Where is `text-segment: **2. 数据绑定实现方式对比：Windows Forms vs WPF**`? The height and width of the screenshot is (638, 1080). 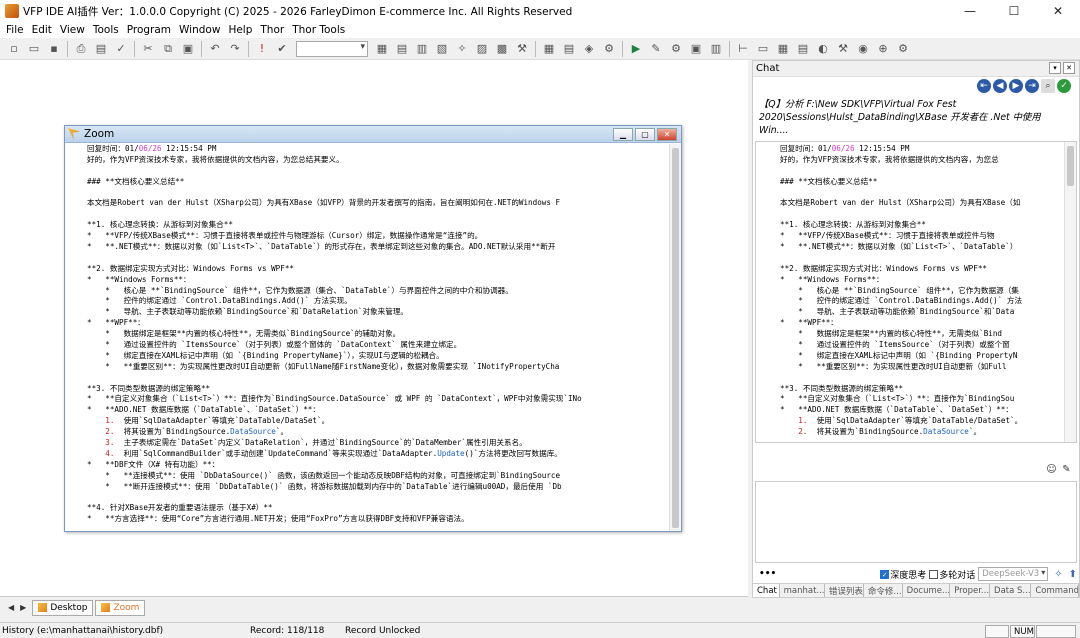 text-segment: **2. 数据绑定实现方式对比：Windows Forms vs WPF** is located at coordinates (883, 268).